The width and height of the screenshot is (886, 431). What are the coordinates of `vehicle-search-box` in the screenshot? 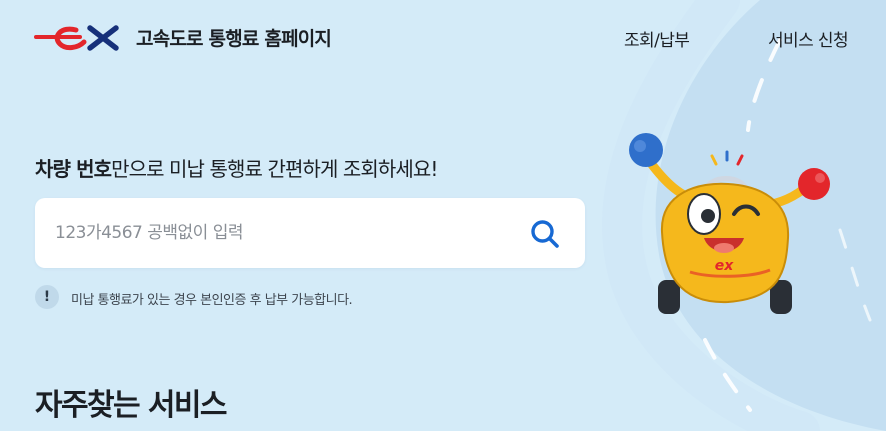 It's located at (310, 233).